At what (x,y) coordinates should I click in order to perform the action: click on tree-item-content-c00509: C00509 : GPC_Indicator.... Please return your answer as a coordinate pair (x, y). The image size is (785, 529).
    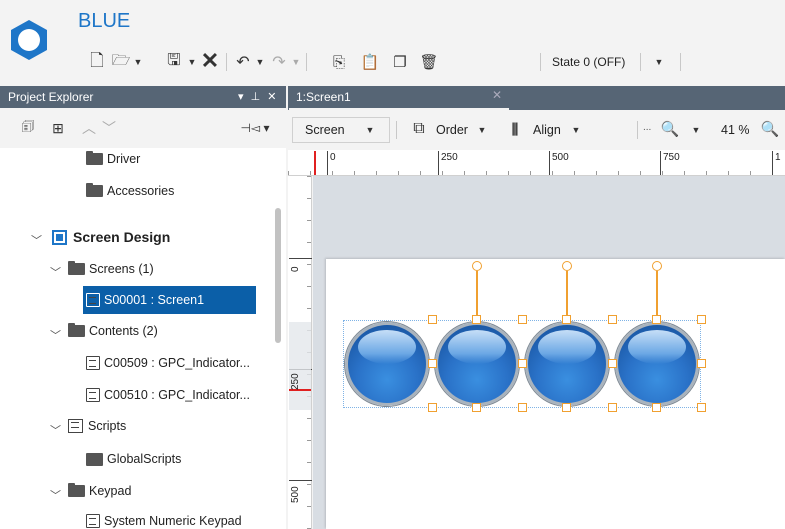
    Looking at the image, I should click on (168, 363).